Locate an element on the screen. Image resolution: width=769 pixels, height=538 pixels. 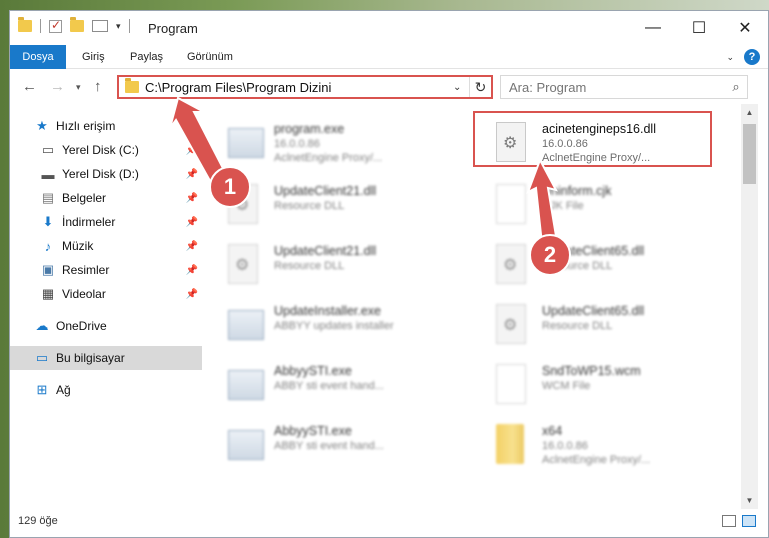
search-icon: ⌕ is located at coordinates (736, 87).